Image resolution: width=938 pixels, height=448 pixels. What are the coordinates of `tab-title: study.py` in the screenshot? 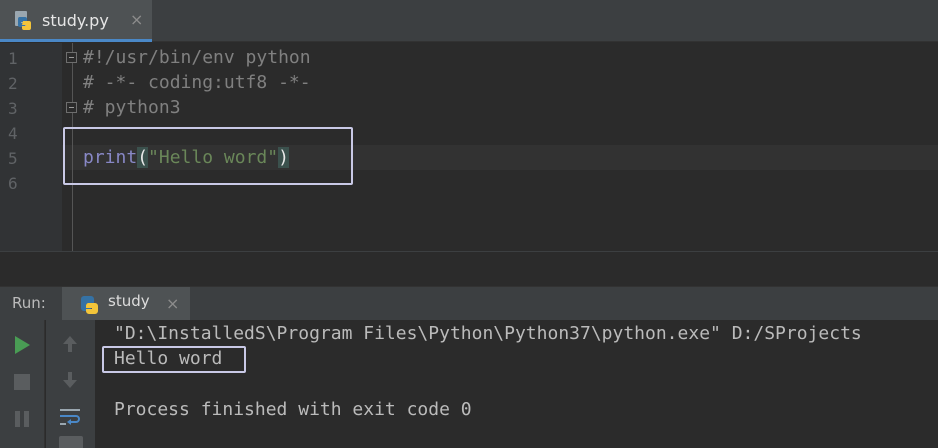 It's located at (75, 20).